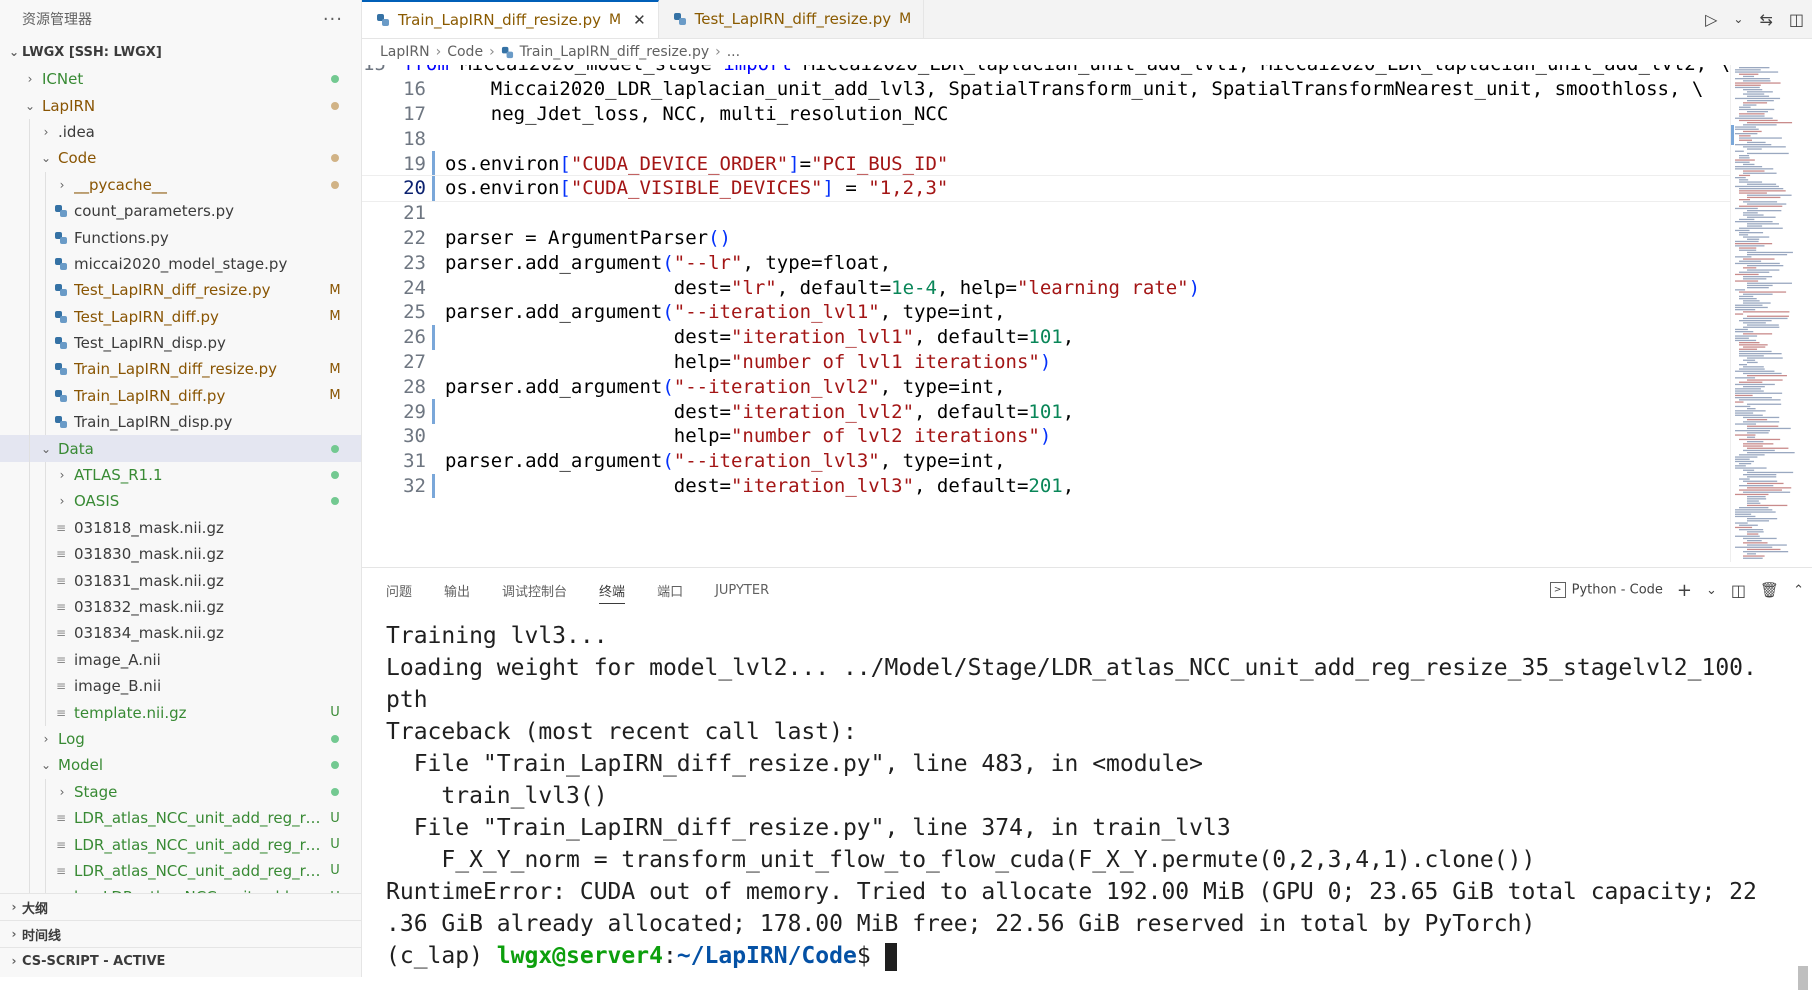  I want to click on tree-item: › Stage, so click(180, 791).